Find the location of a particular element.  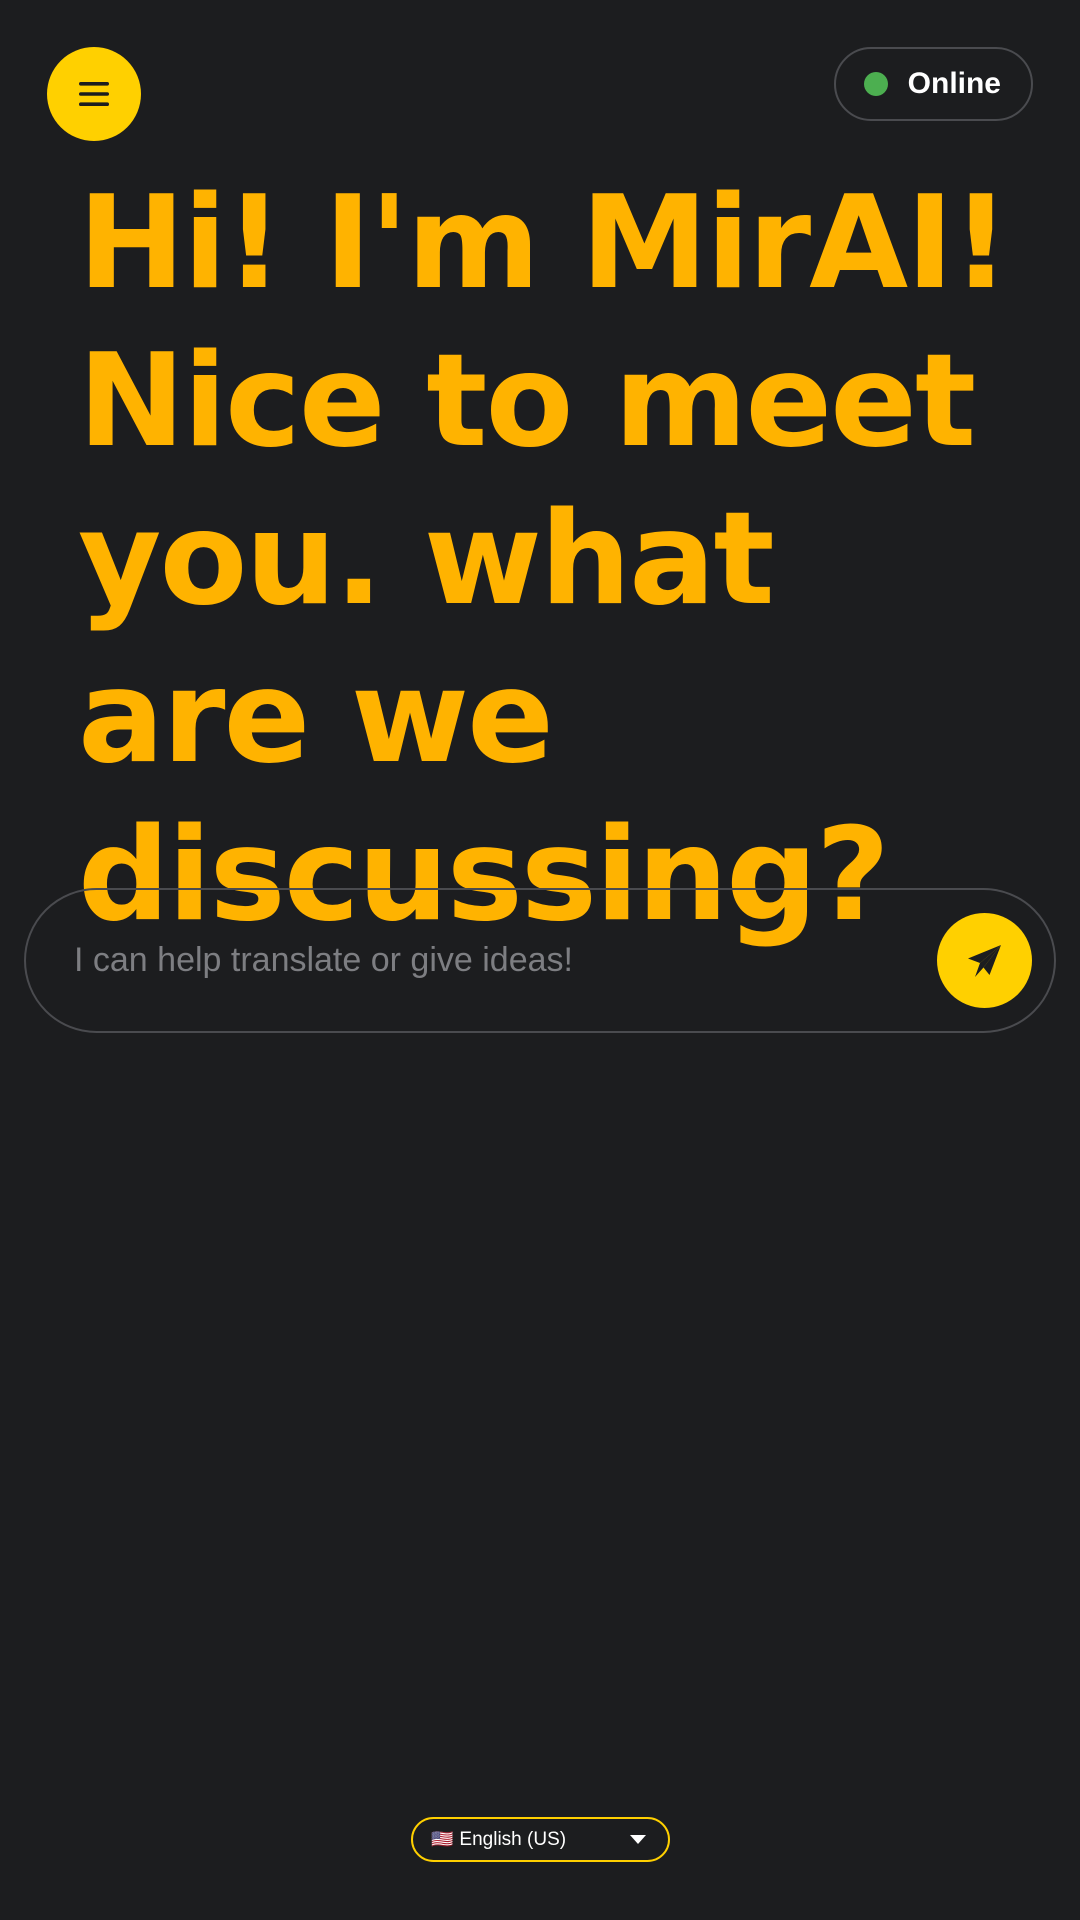

send-button is located at coordinates (984, 960).